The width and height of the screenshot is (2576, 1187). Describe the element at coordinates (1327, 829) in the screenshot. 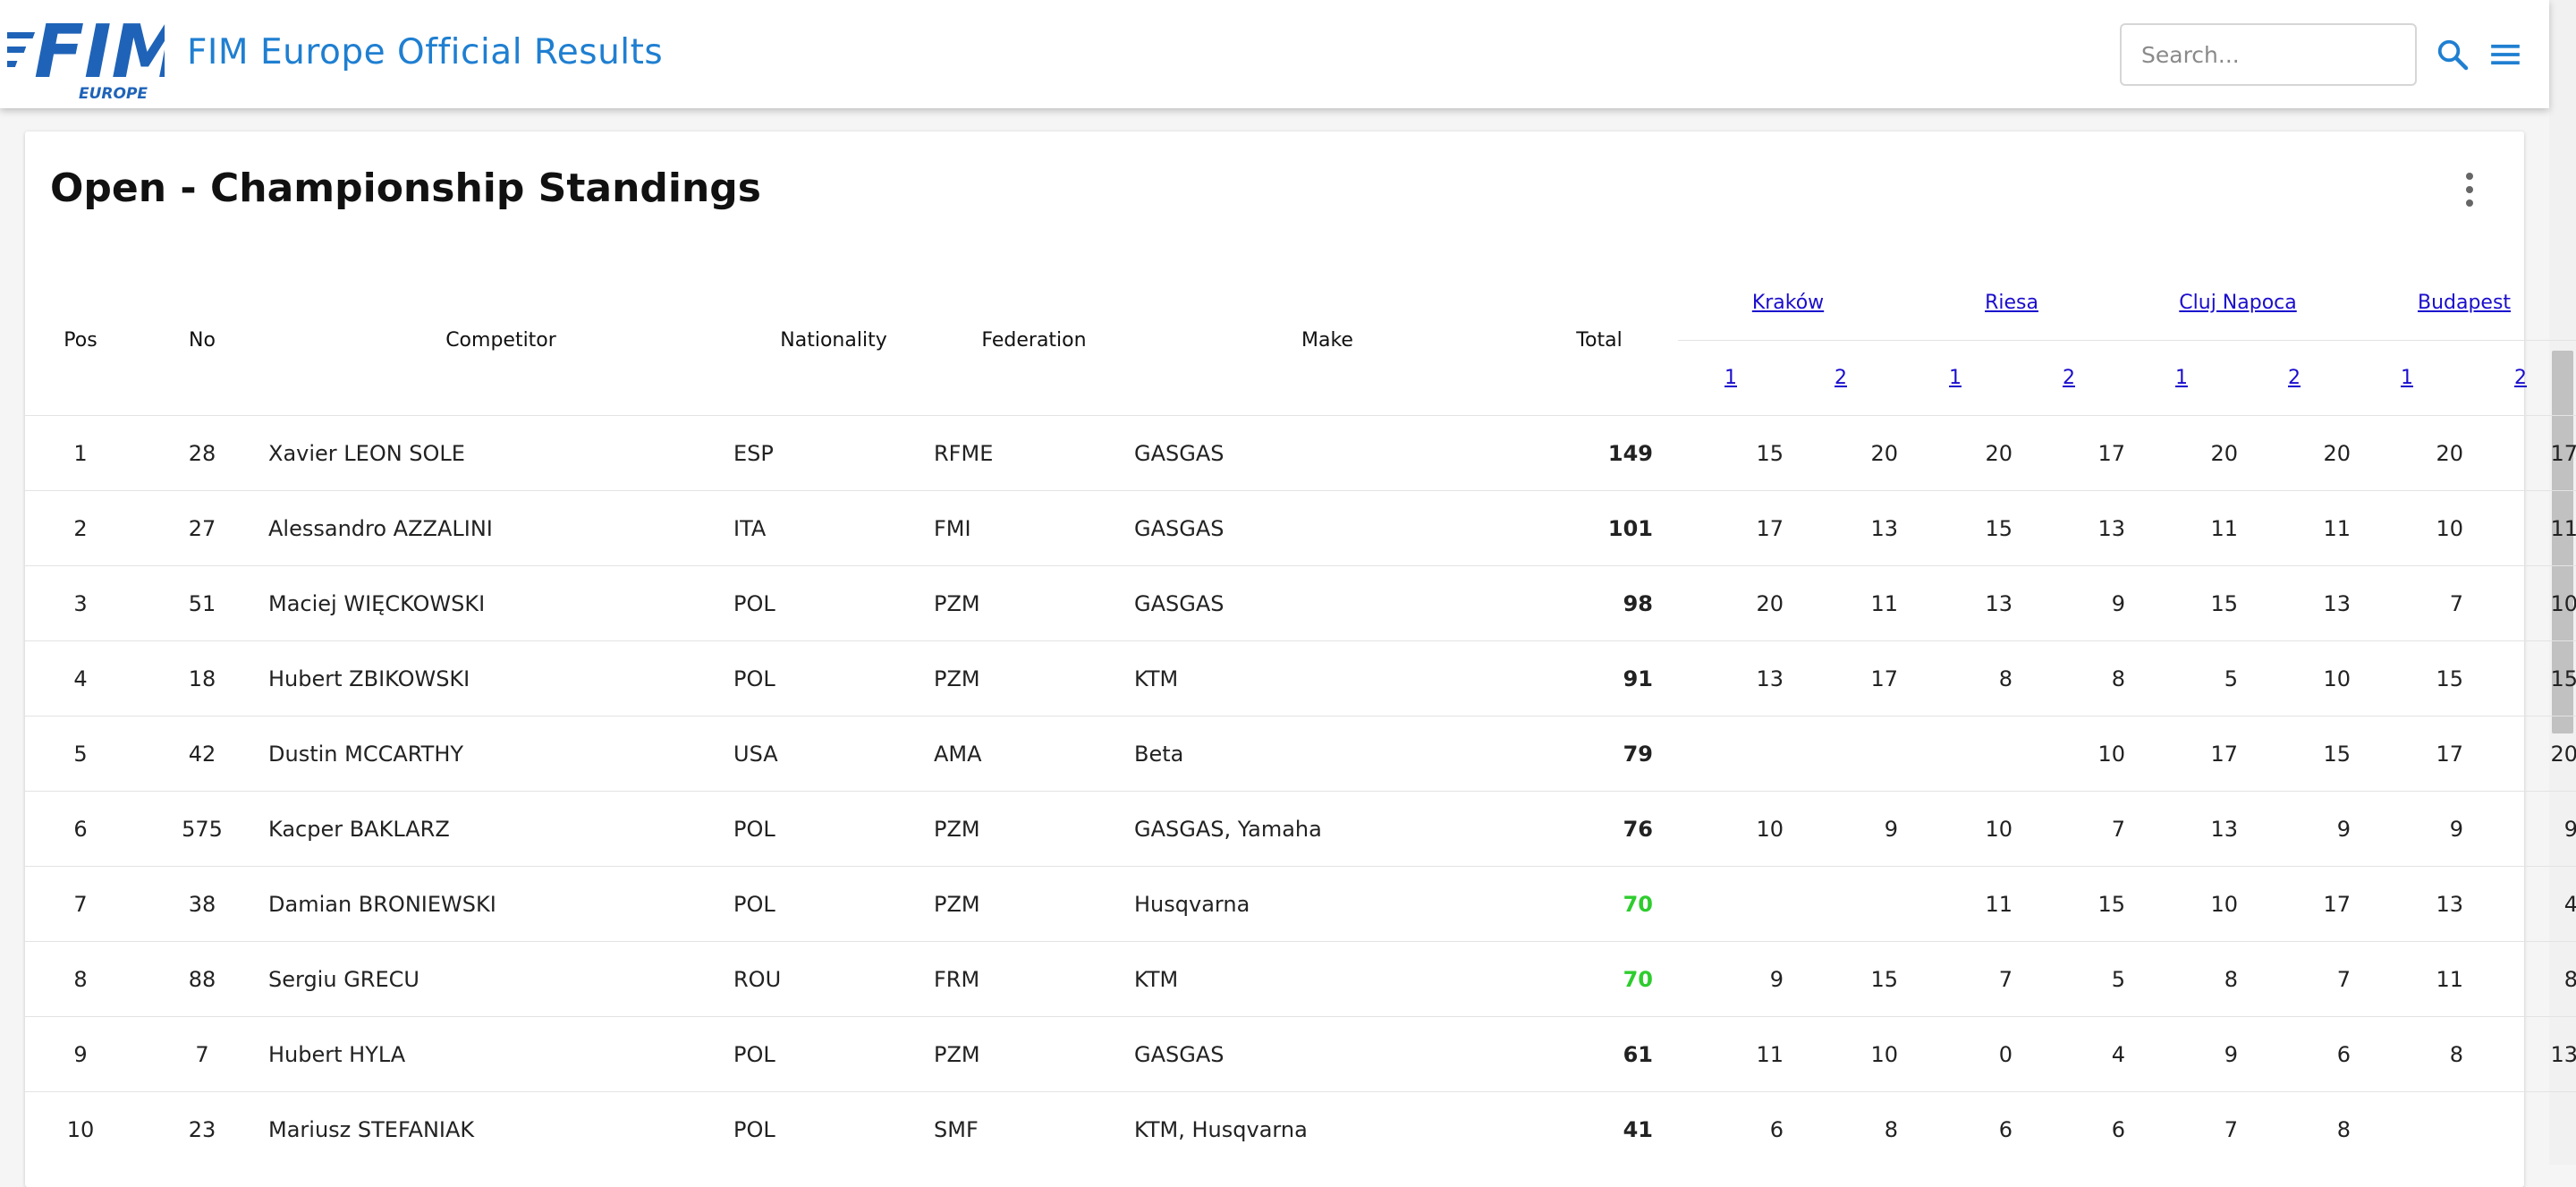

I see `make-cell: GASGAS, Yamaha` at that location.